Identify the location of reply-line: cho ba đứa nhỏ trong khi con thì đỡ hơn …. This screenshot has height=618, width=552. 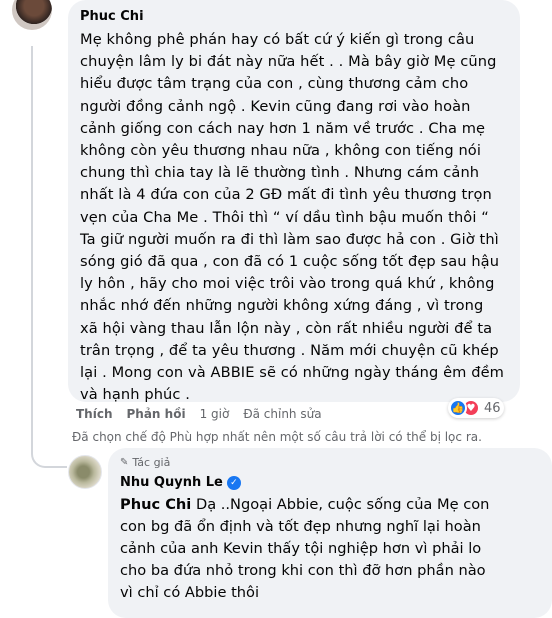
(303, 570).